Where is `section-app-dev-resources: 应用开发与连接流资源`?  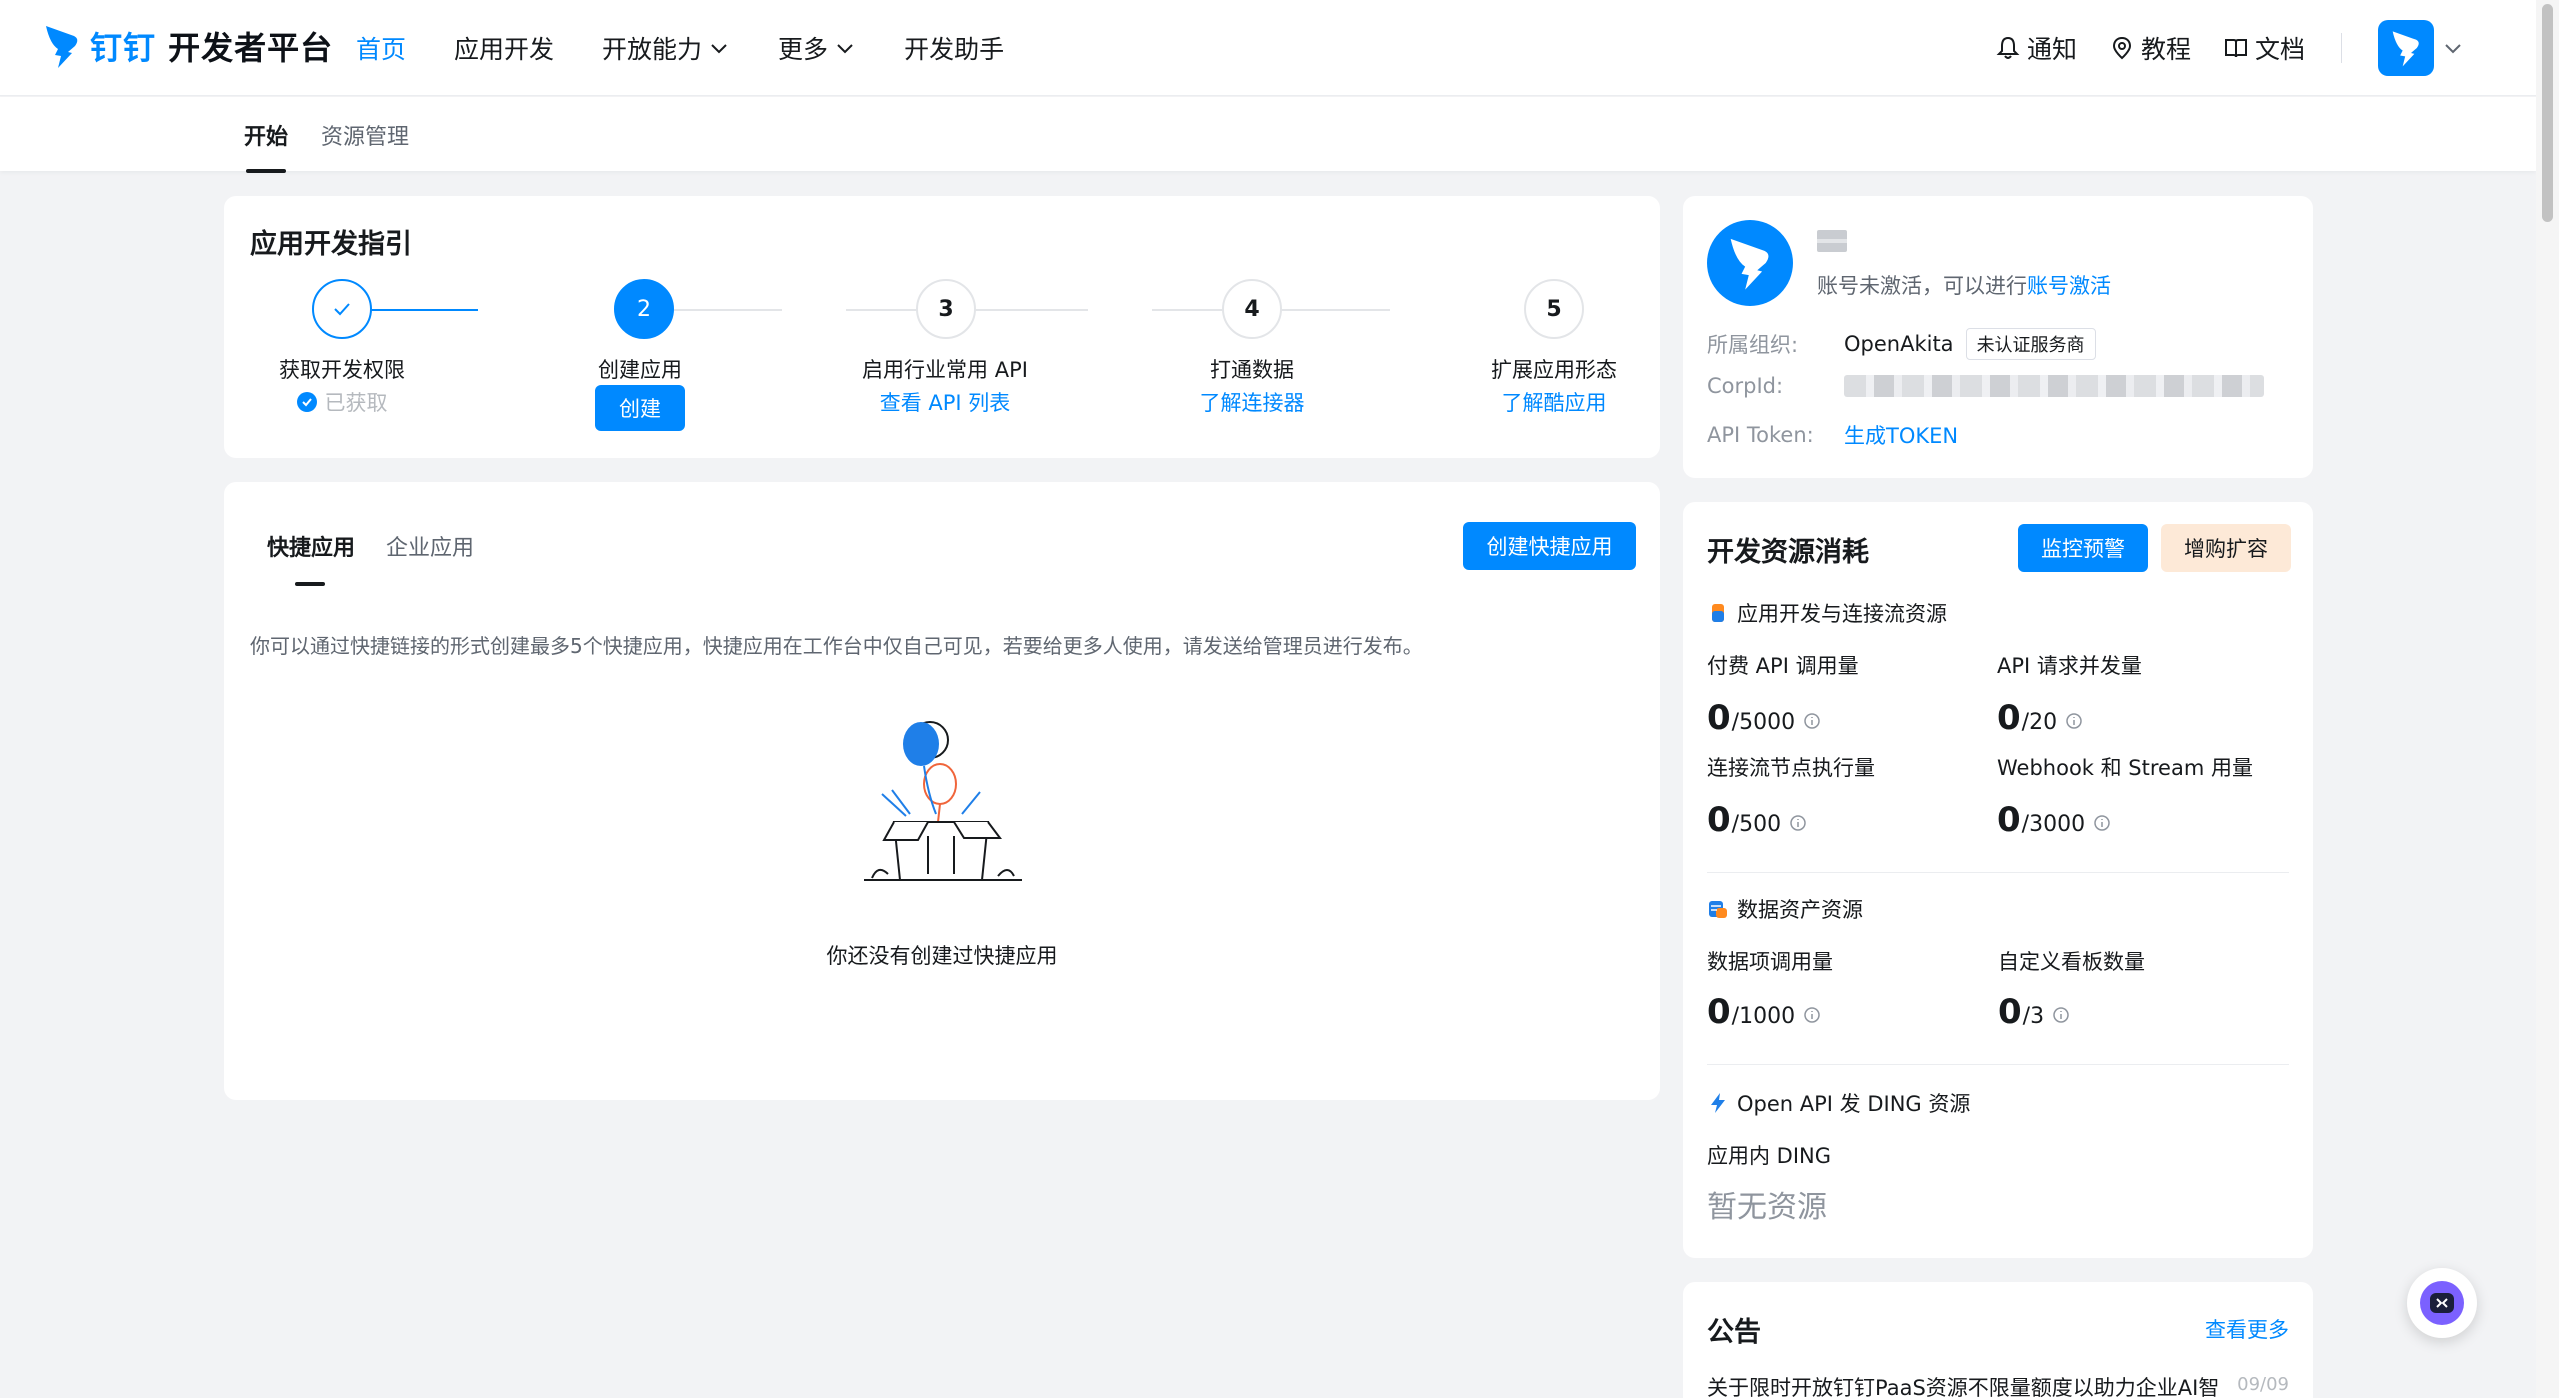
section-app-dev-resources: 应用开发与连接流资源 is located at coordinates (1827, 613).